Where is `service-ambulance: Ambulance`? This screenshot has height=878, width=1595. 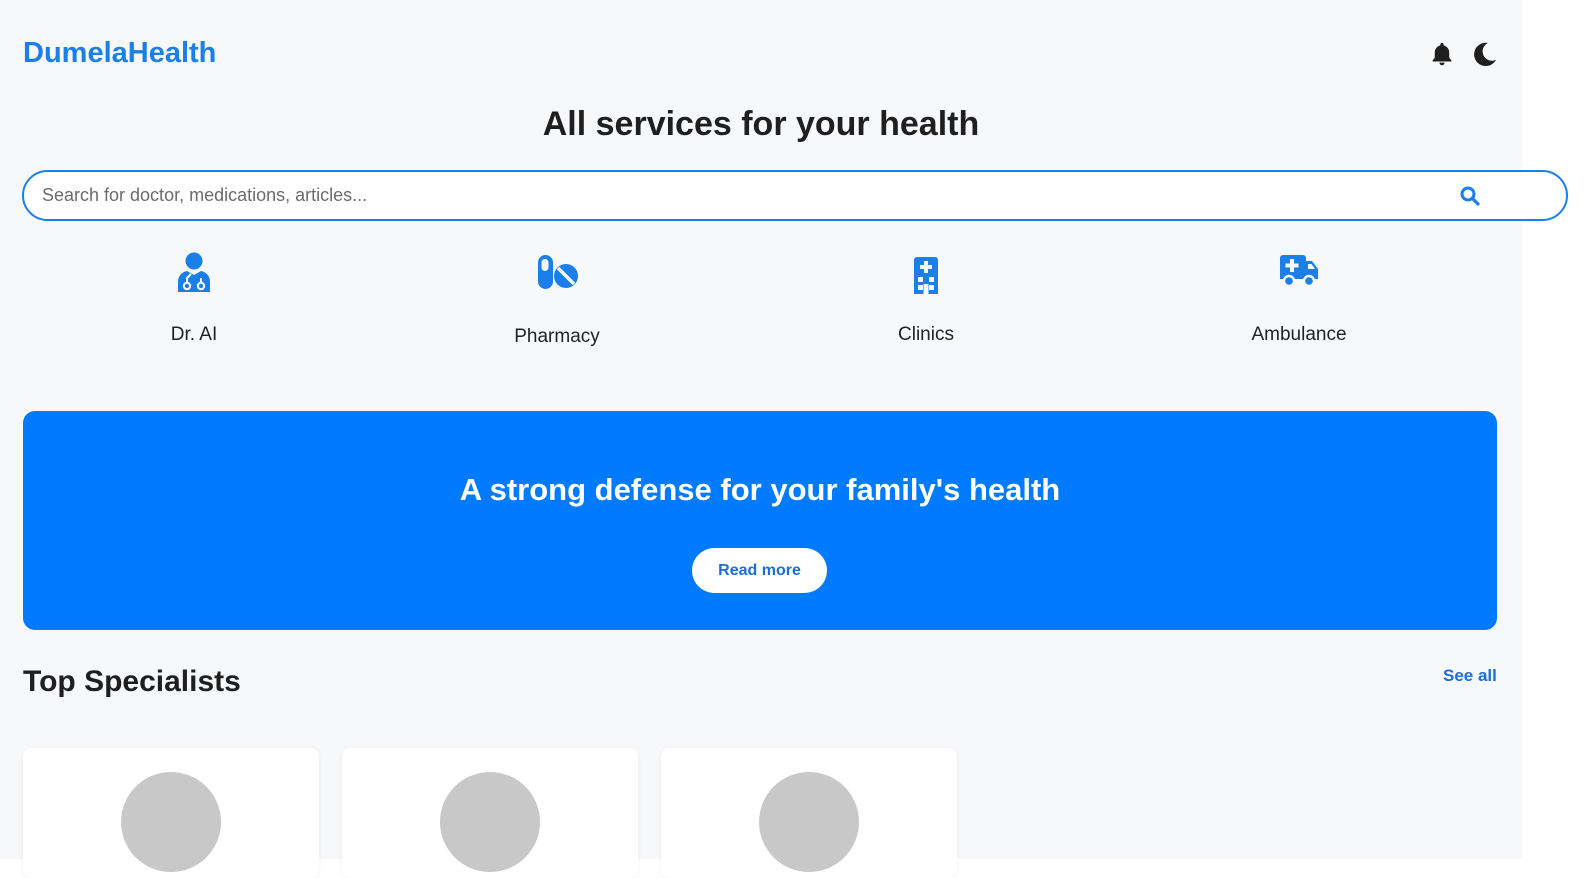
service-ambulance: Ambulance is located at coordinates (1299, 298).